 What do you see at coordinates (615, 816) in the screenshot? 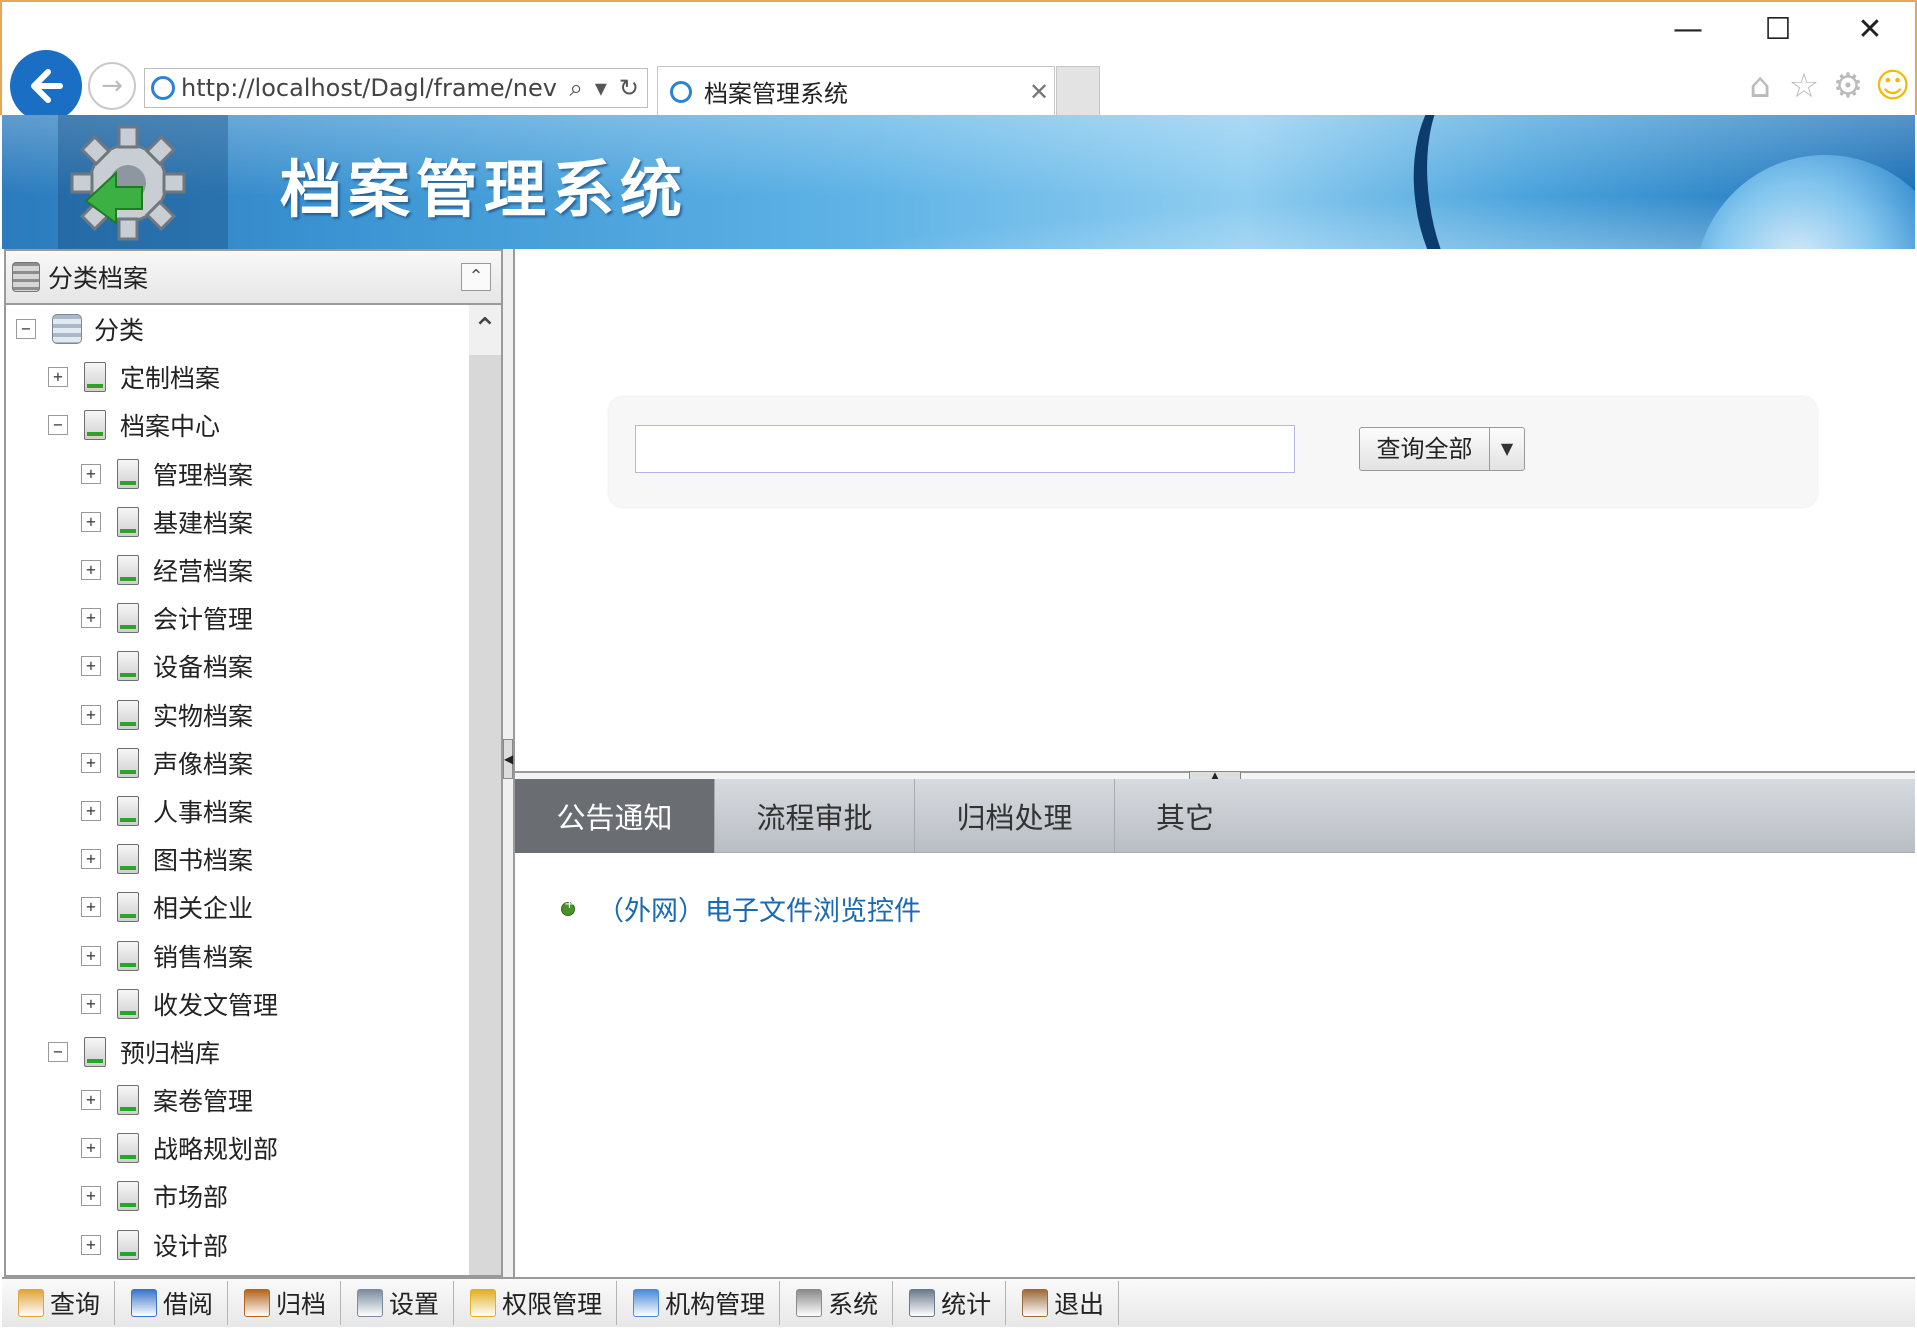
I see `tab-0: 公告通知` at bounding box center [615, 816].